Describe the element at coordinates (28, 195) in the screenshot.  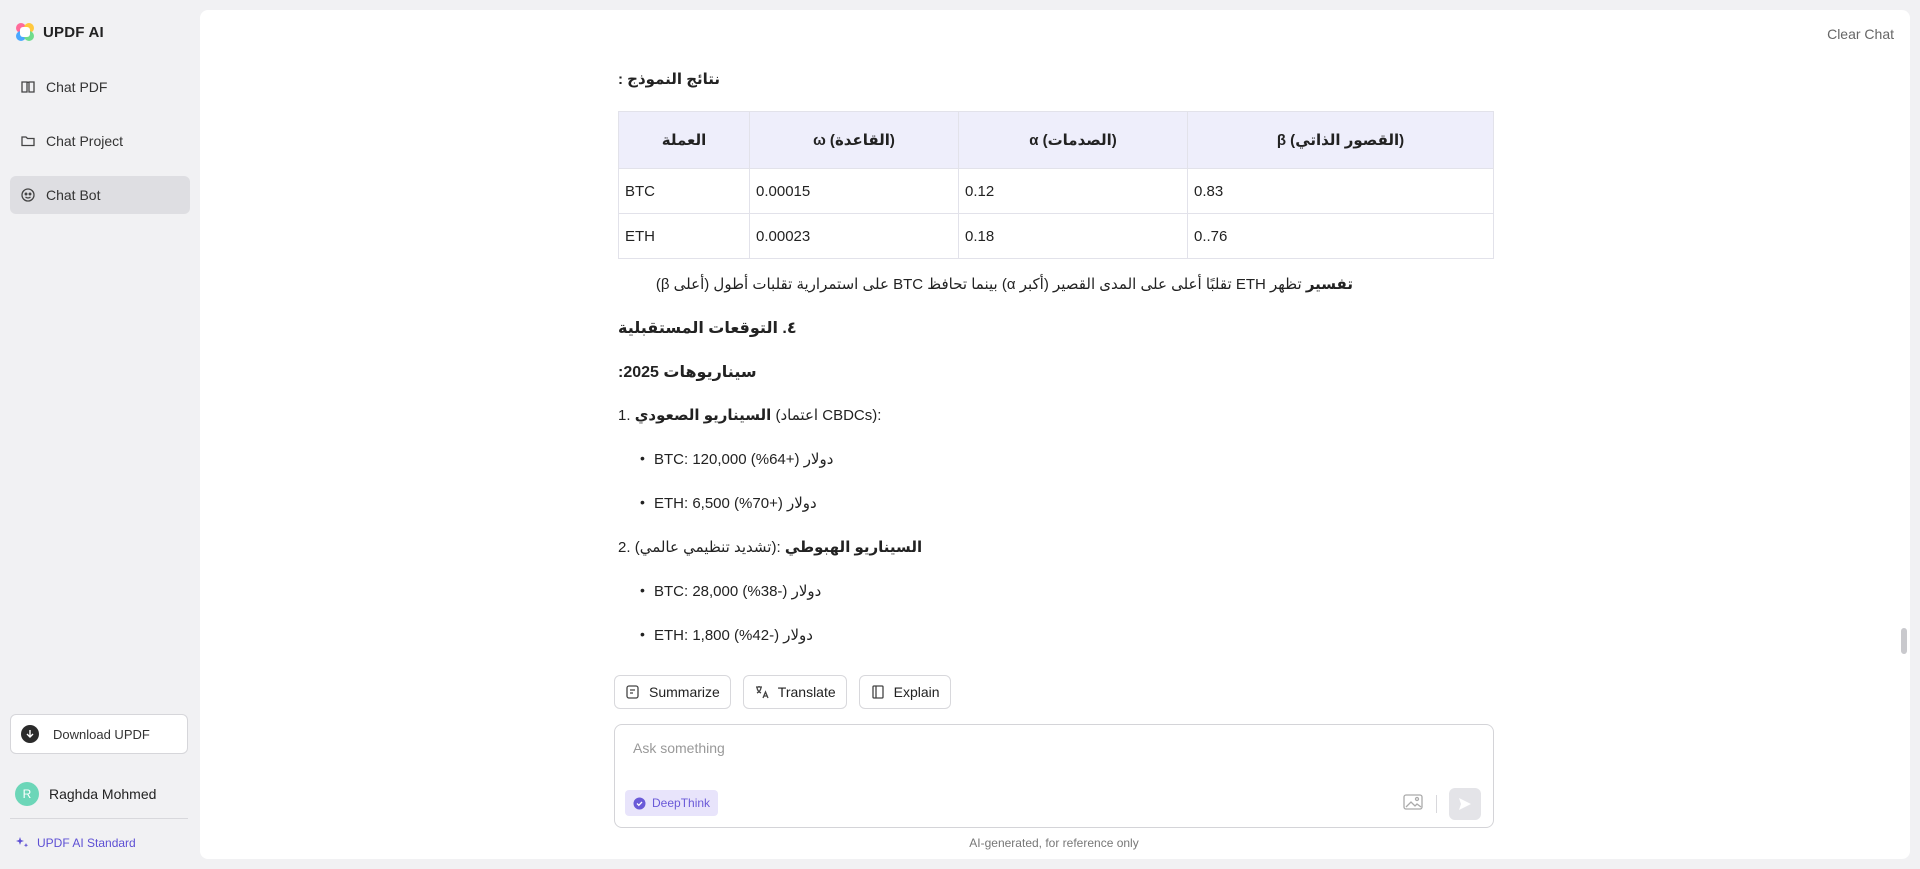
I see `bot-icon` at that location.